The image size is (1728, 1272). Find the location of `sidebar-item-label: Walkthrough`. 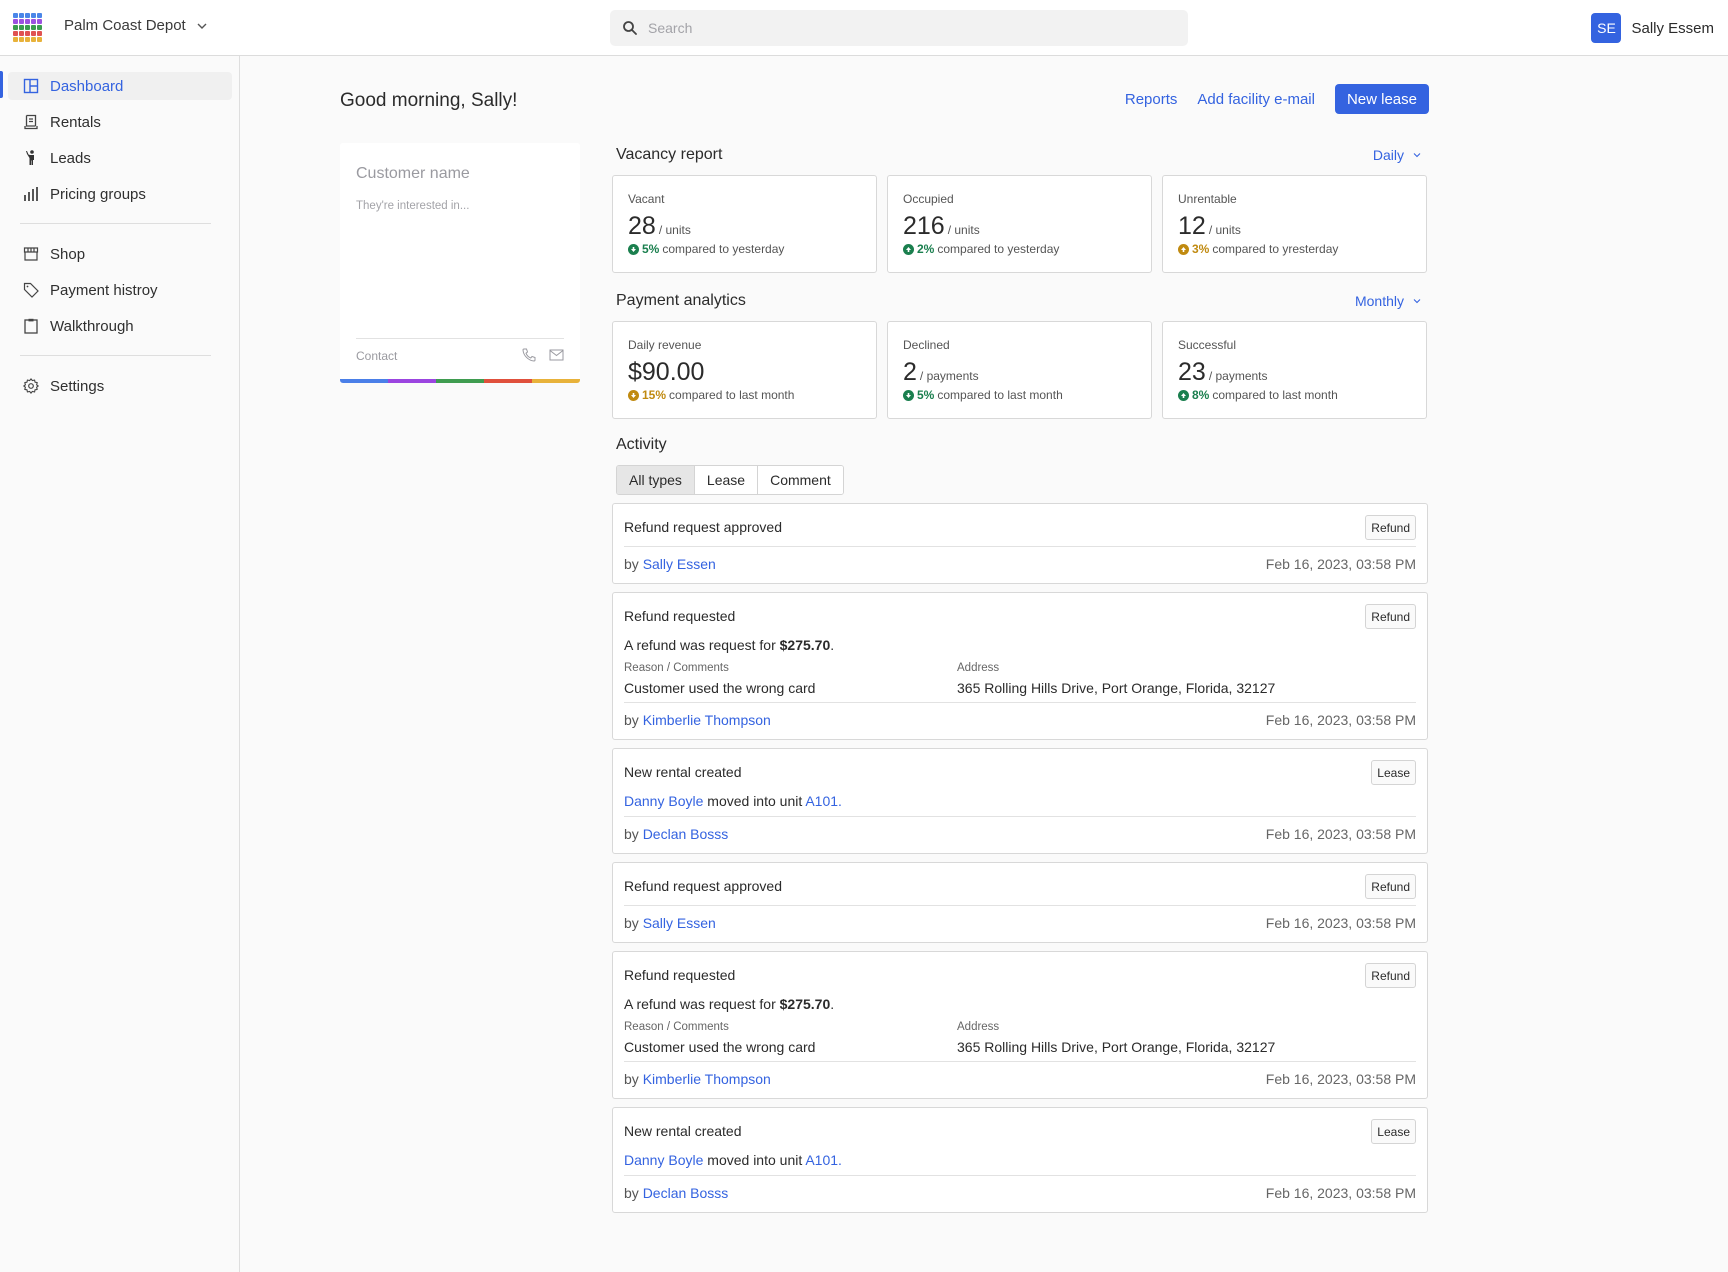

sidebar-item-label: Walkthrough is located at coordinates (92, 326).